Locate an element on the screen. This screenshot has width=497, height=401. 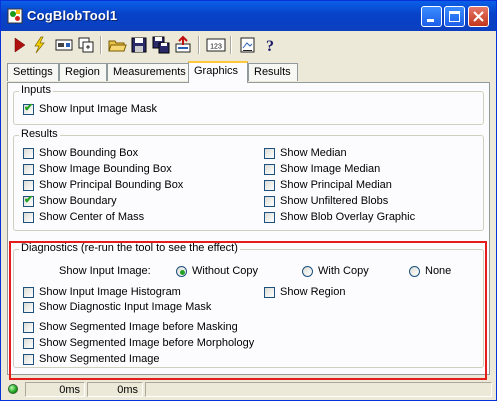
tab-settings: Settings is located at coordinates (33, 72).